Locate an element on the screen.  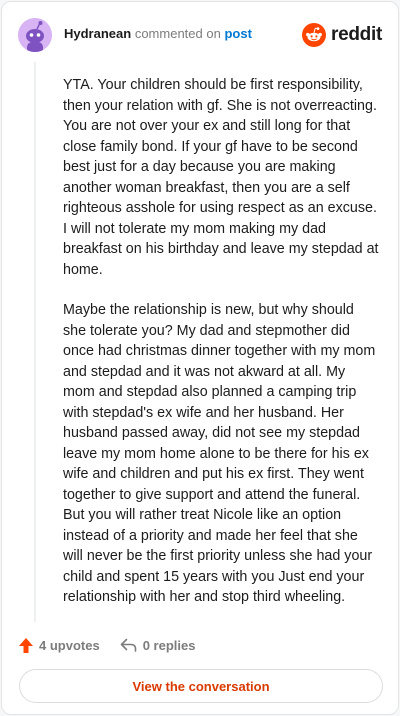
upvote-arrow-icon is located at coordinates (26, 645).